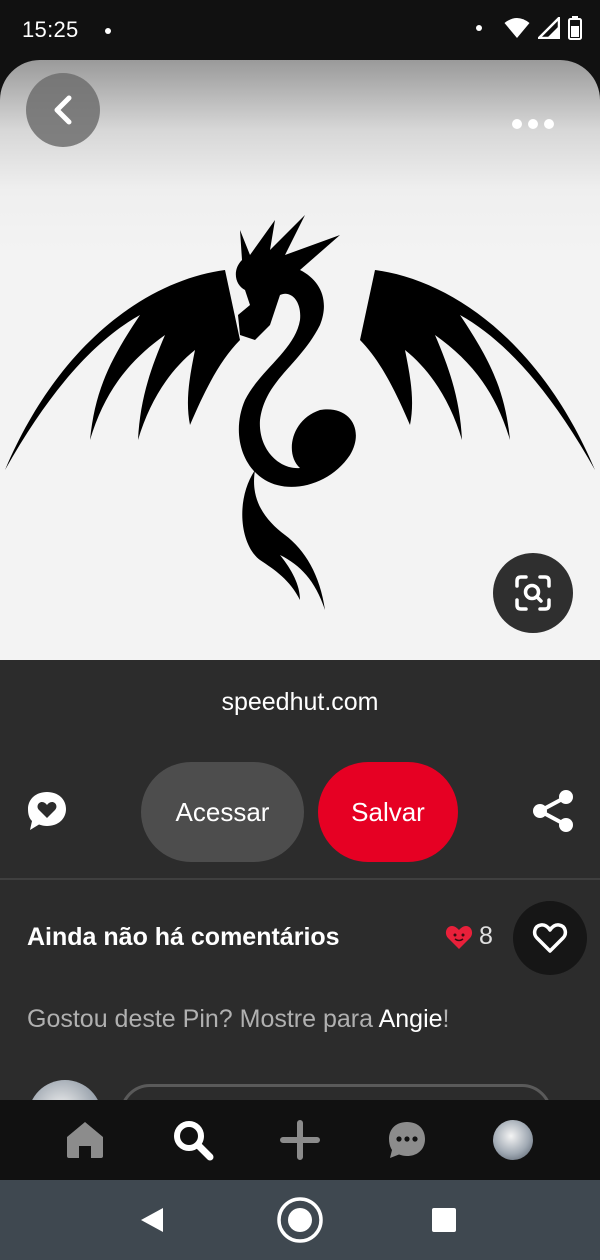  I want to click on prompt-suffix: !, so click(446, 1019).